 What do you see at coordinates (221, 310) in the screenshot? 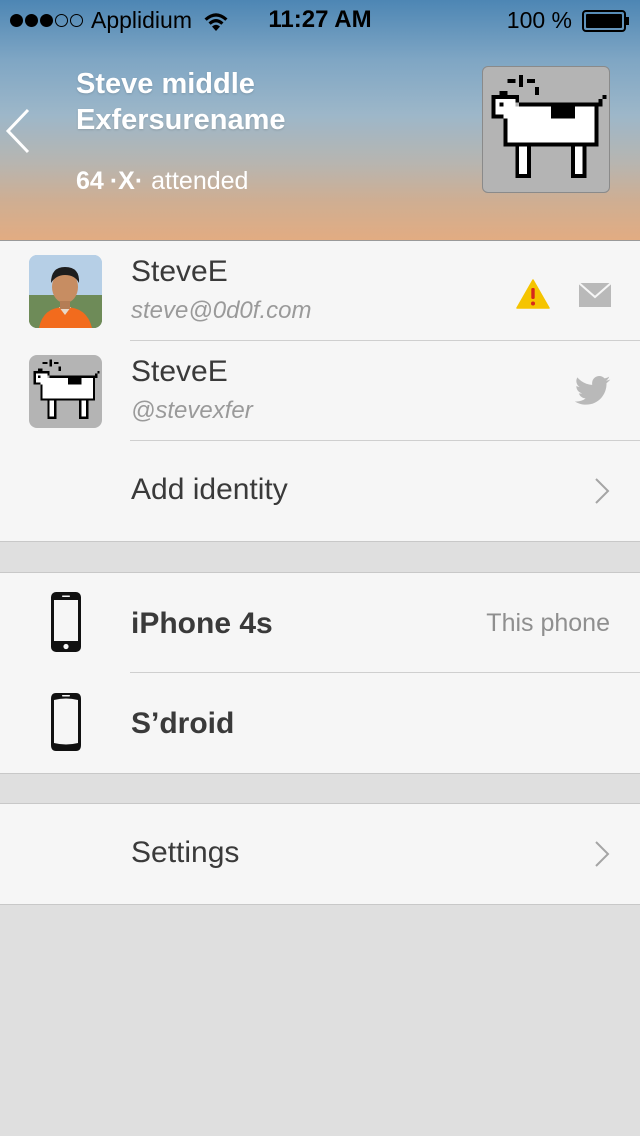
I see `identity-handle: steve@0d0f.com` at bounding box center [221, 310].